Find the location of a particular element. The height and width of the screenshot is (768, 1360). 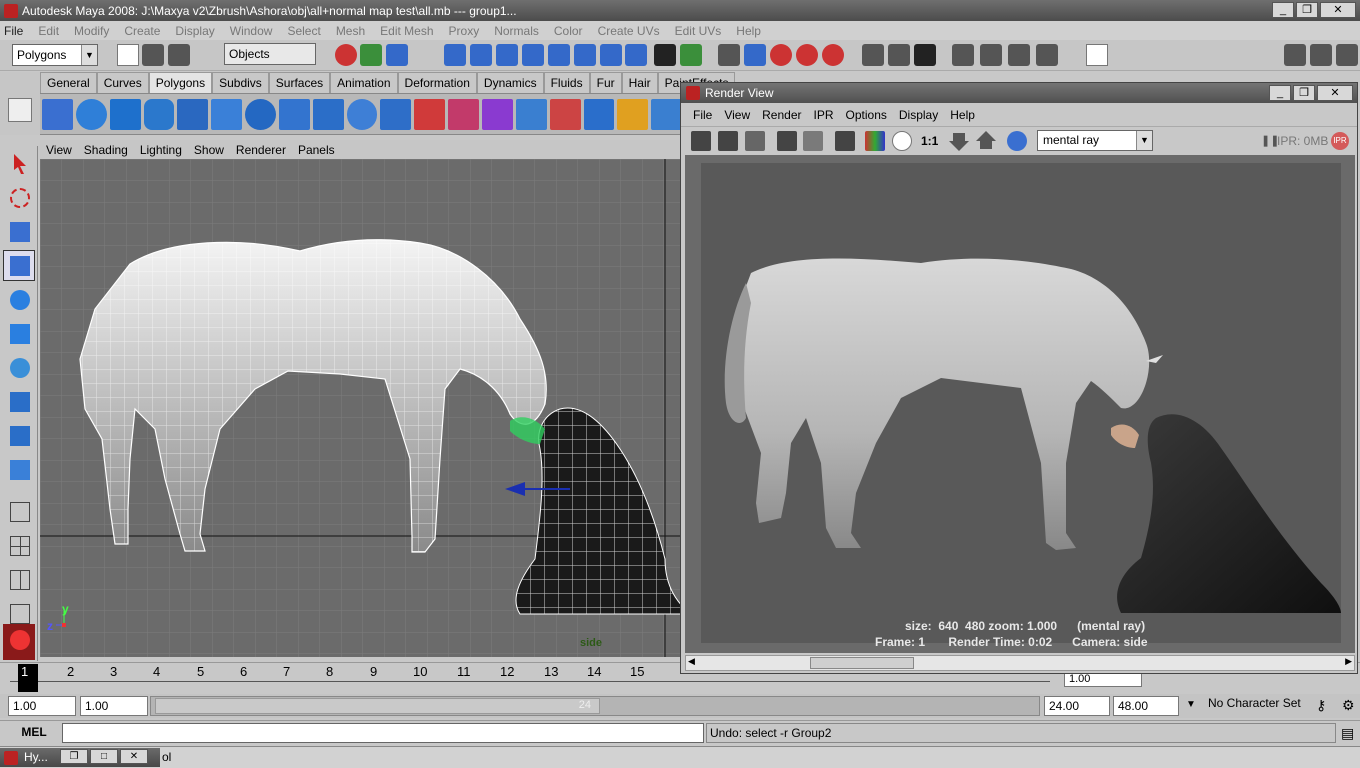

rotate-tool is located at coordinates (19, 299).